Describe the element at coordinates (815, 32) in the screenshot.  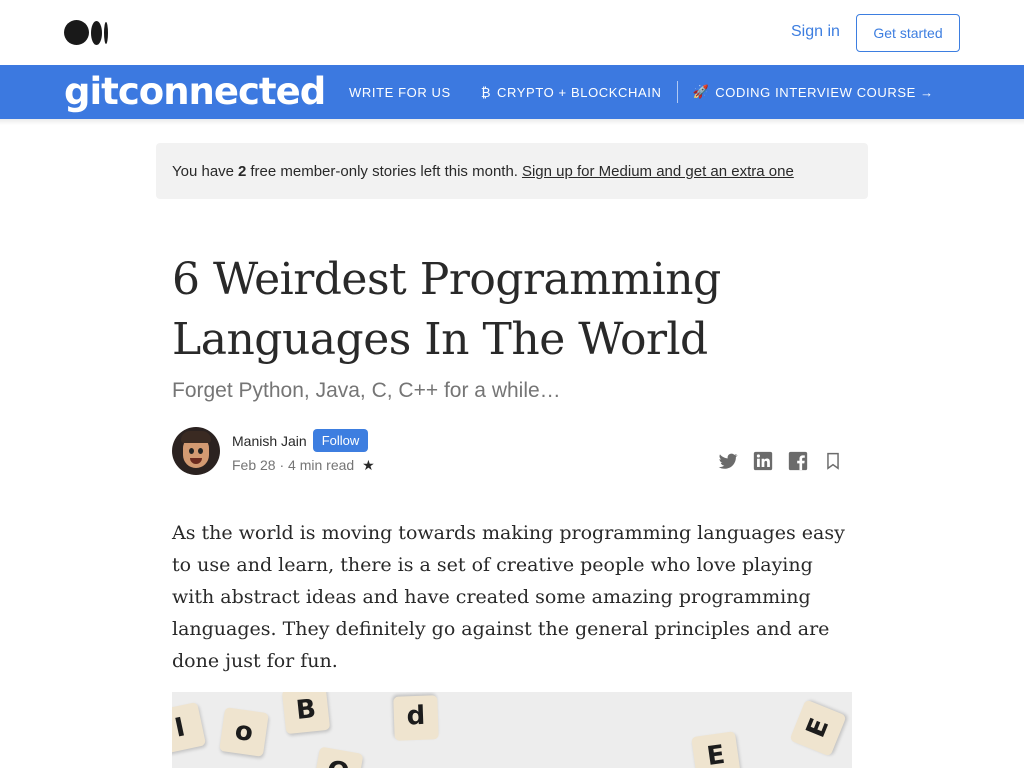
I see `sign-in-link: Sign in` at that location.